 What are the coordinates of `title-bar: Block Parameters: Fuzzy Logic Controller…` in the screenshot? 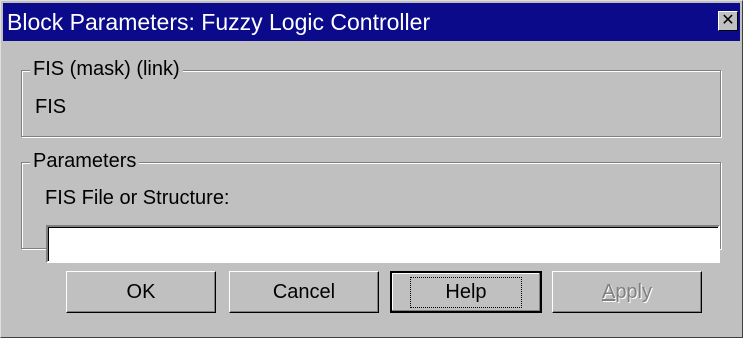 It's located at (371, 22).